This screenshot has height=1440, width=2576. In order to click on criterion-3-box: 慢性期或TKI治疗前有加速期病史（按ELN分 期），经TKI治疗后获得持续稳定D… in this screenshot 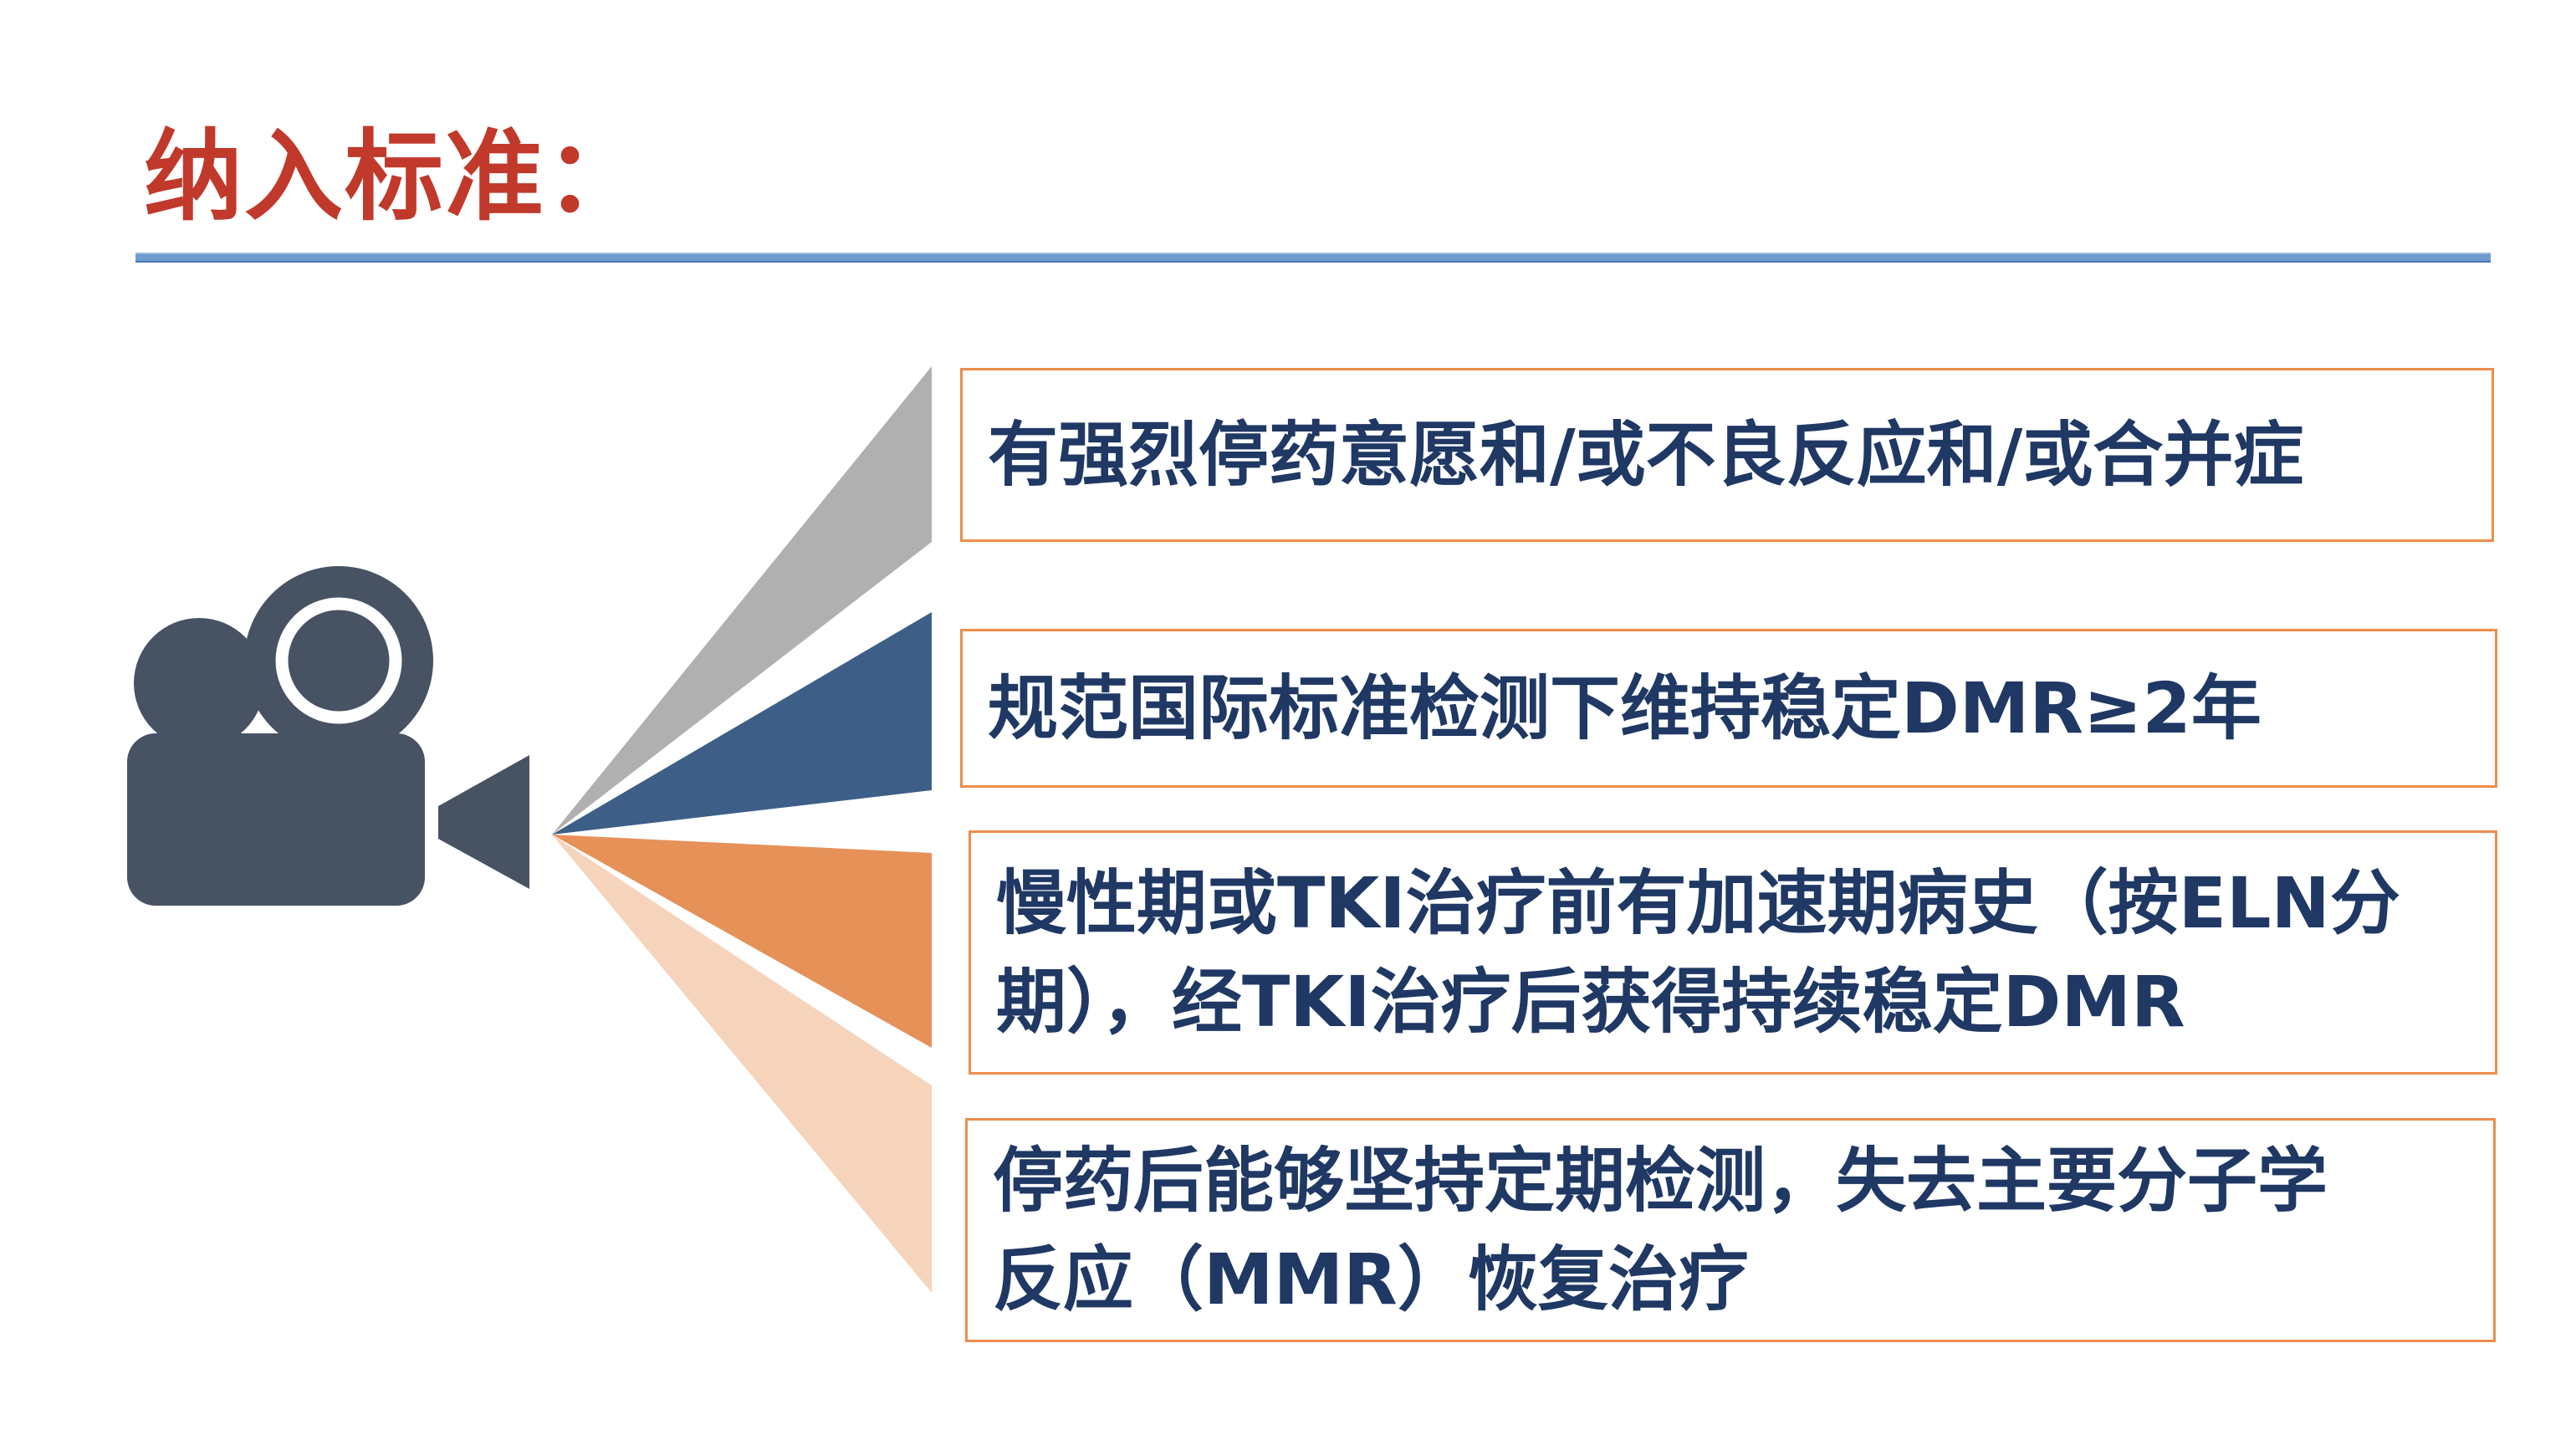, I will do `click(1733, 952)`.